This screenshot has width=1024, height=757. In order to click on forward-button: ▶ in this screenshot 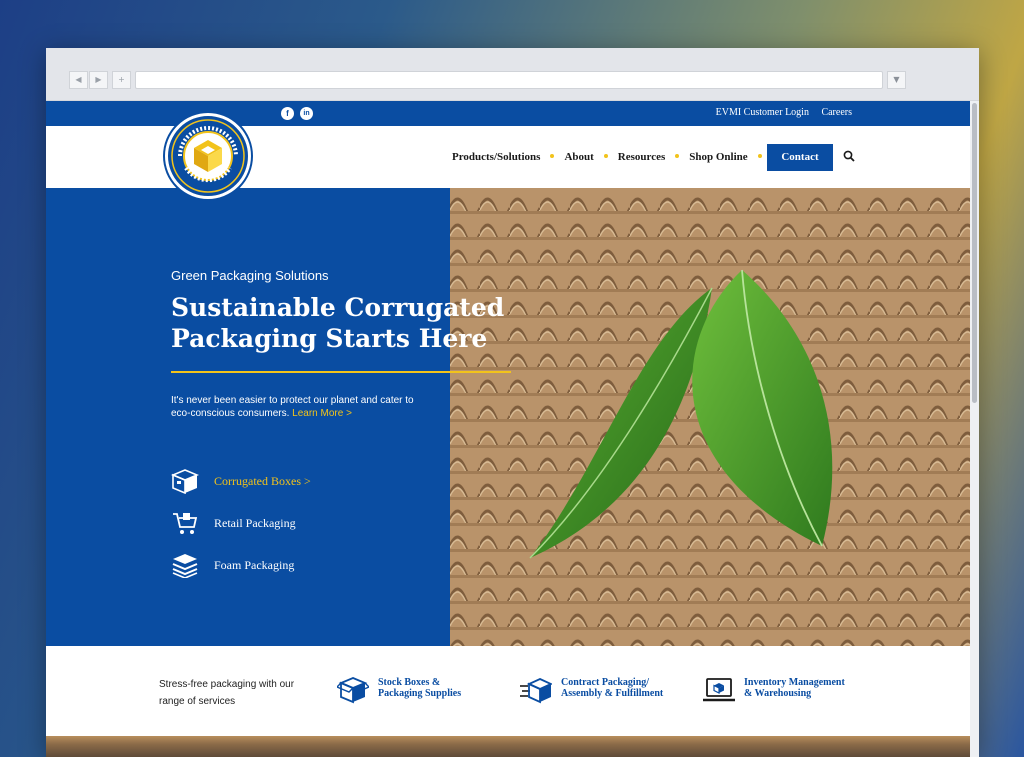, I will do `click(98, 80)`.